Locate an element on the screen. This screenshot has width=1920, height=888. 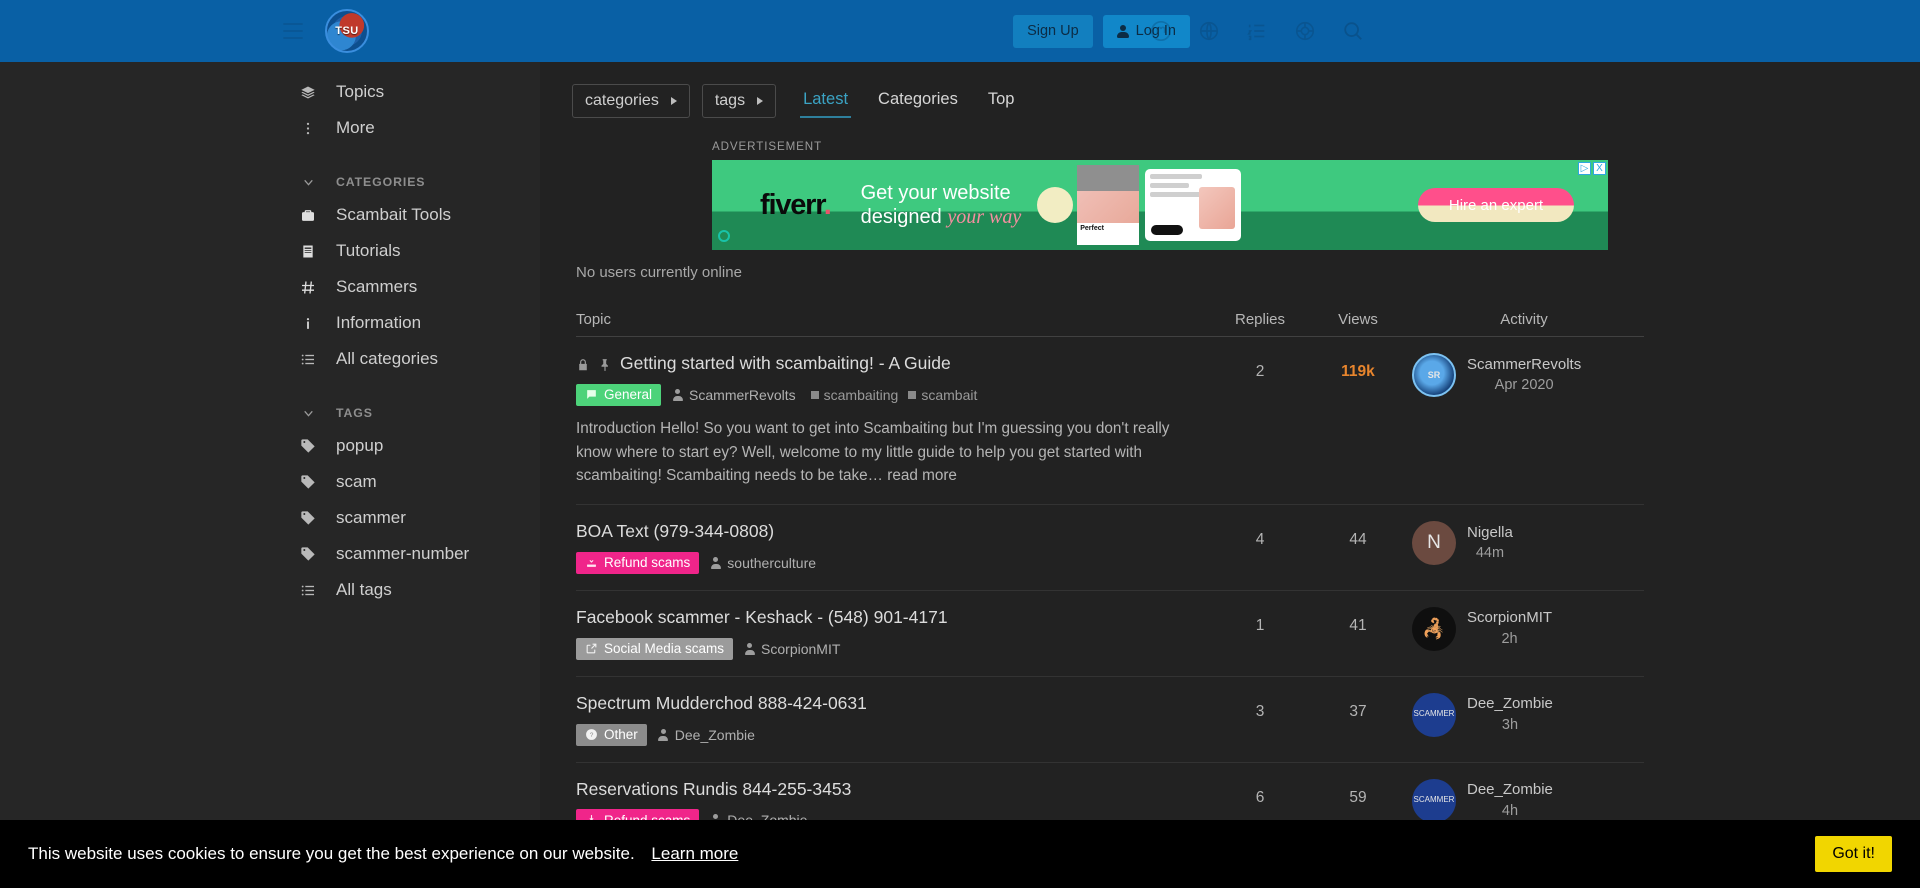
activity-cell: SCAMMER Dee_Zombie 3h is located at coordinates (1524, 714).